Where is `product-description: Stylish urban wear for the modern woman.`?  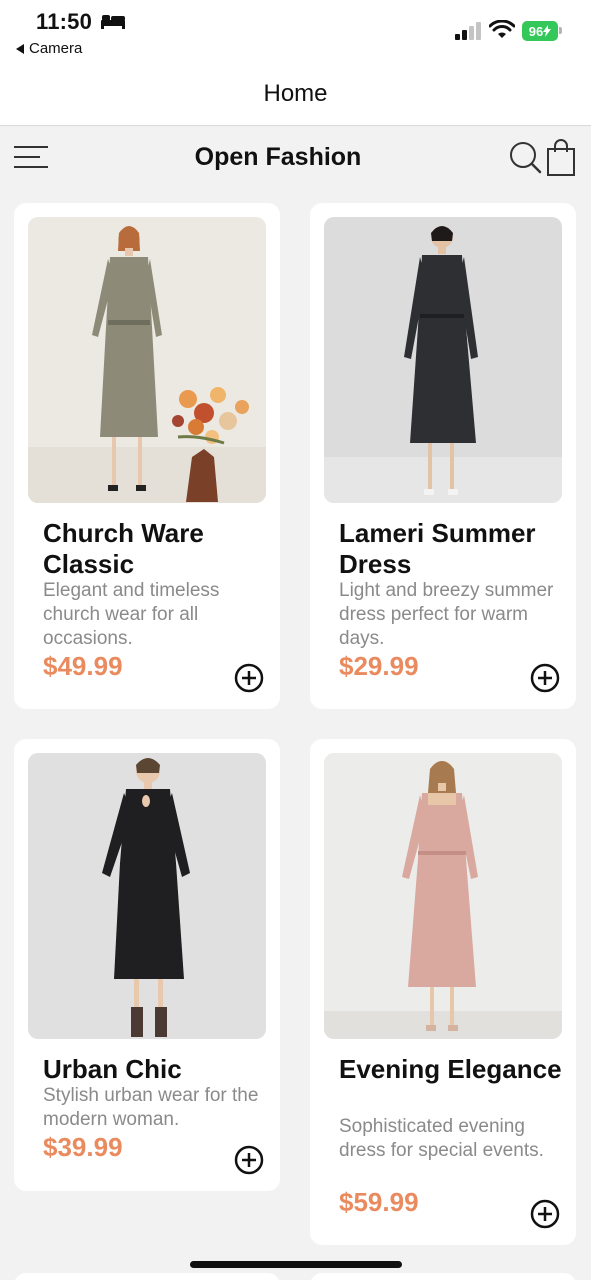 product-description: Stylish urban wear for the modern woman. is located at coordinates (151, 1107).